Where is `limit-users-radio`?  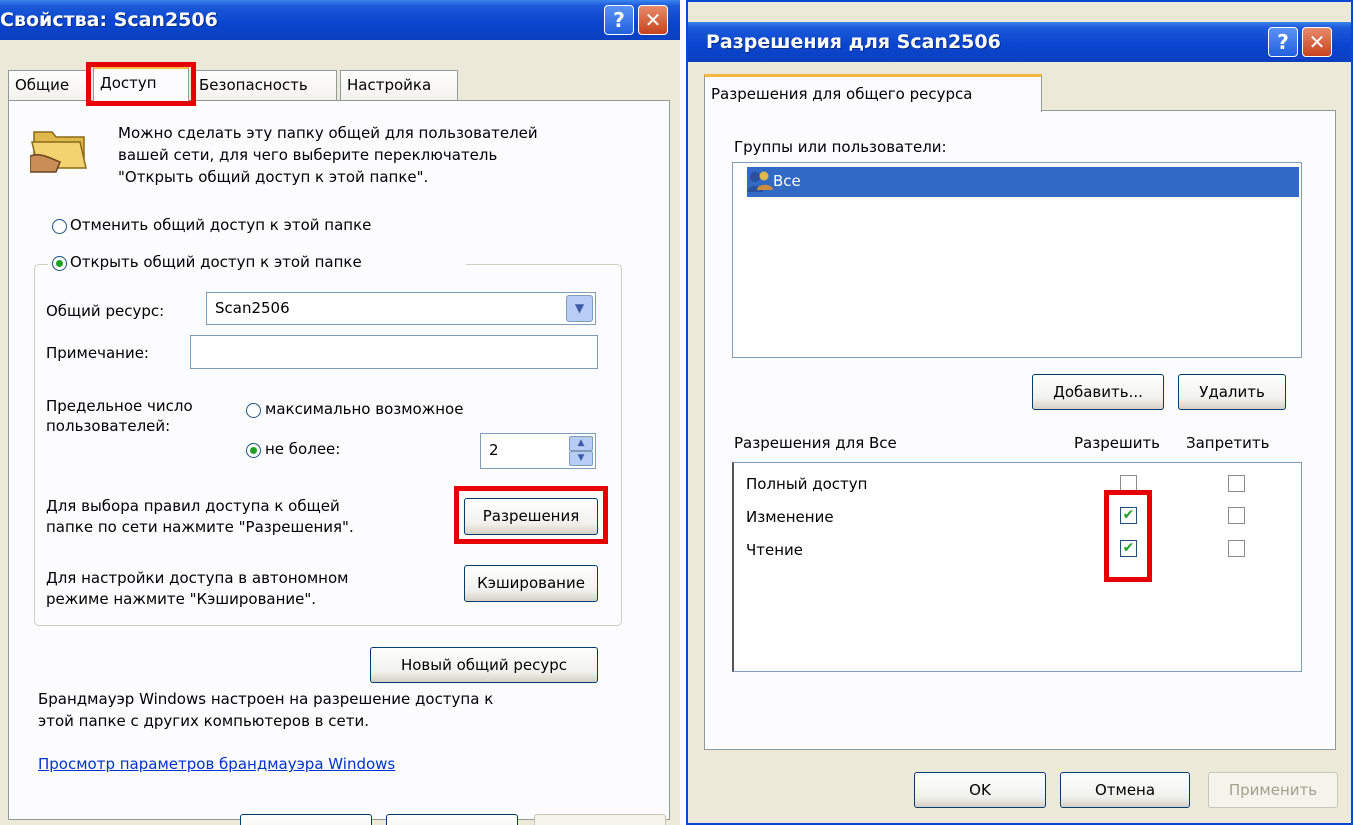
limit-users-radio is located at coordinates (253, 450).